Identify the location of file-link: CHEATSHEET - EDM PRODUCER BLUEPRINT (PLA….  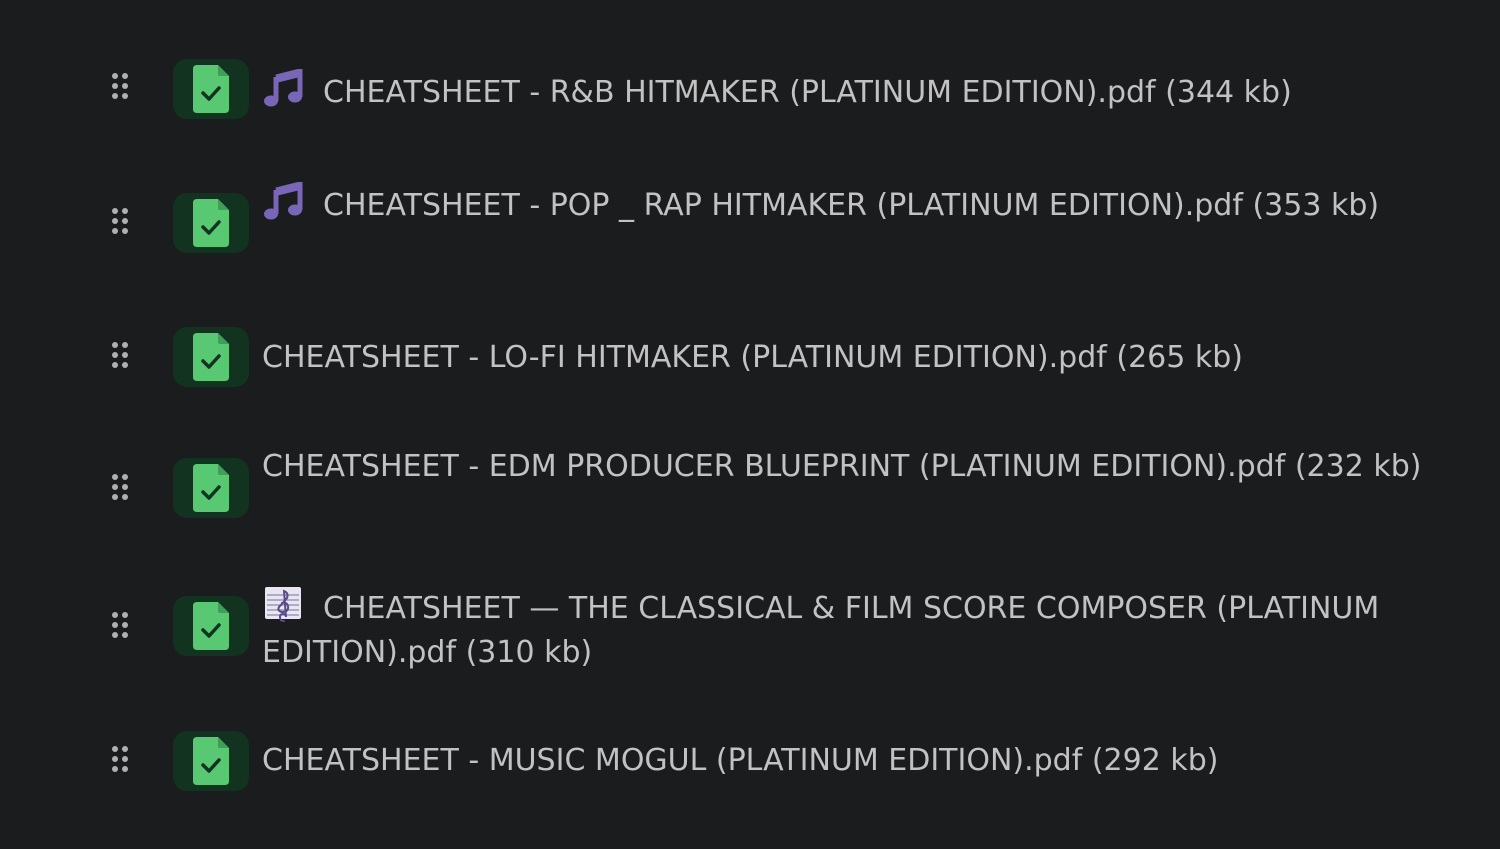
(857, 467).